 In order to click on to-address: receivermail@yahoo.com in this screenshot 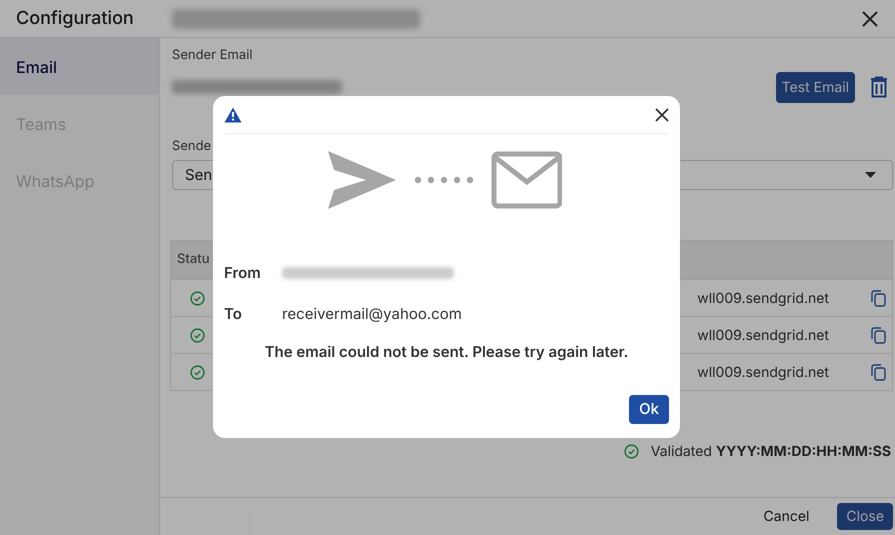, I will do `click(372, 313)`.